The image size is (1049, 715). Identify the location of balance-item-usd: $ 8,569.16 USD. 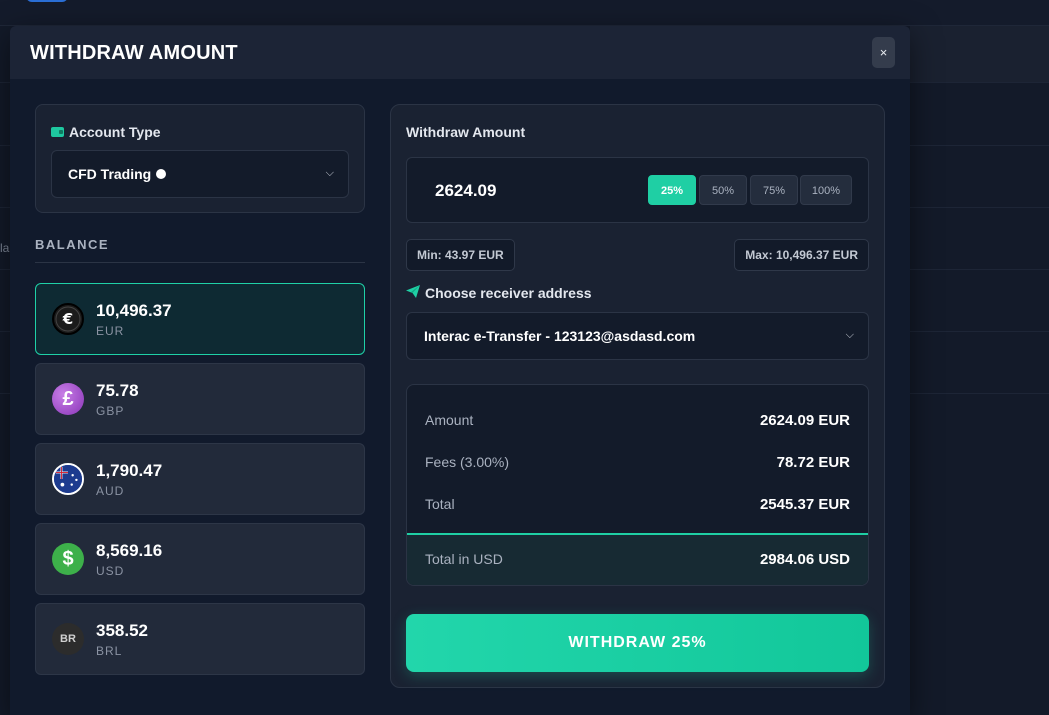
(200, 559).